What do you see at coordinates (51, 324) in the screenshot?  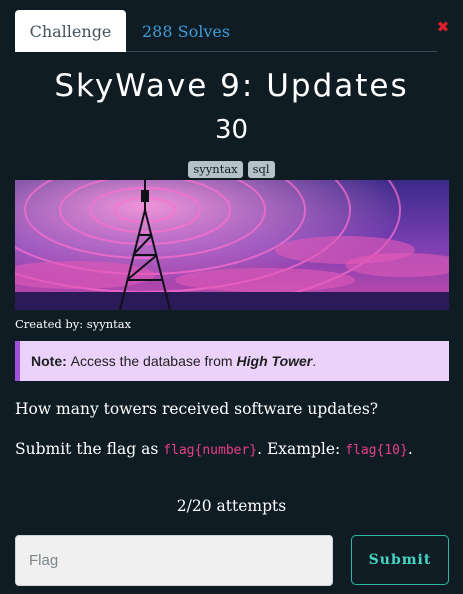 I see `author-prefix: Created by:` at bounding box center [51, 324].